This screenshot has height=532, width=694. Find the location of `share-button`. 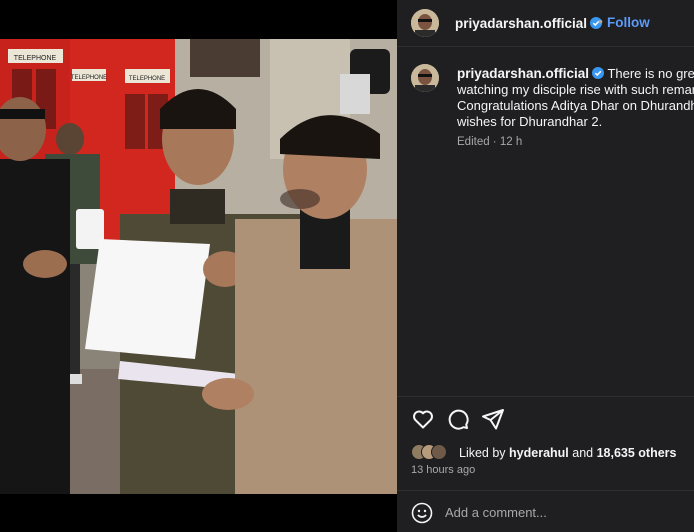

share-button is located at coordinates (493, 419).